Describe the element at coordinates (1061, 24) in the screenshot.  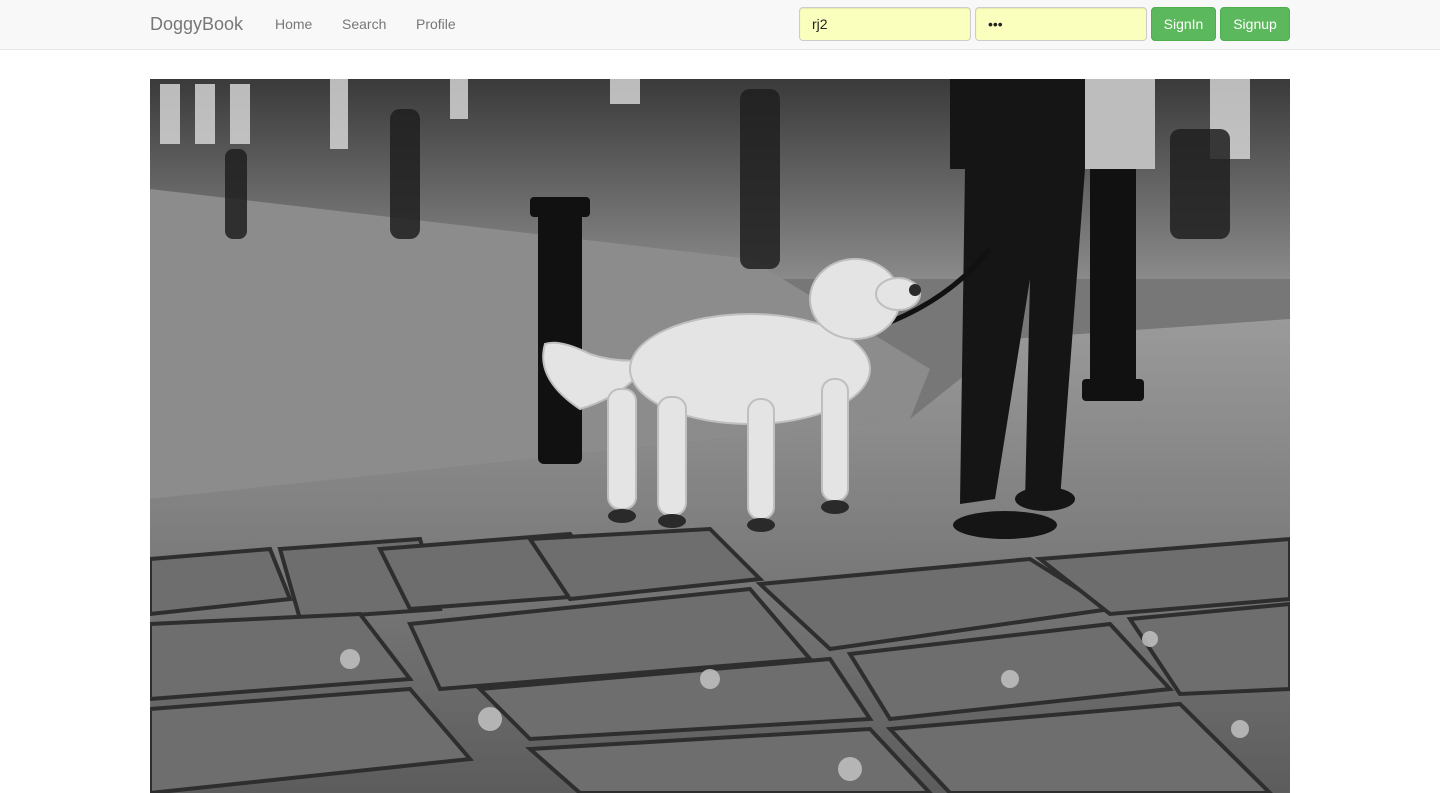
I see `password-input` at that location.